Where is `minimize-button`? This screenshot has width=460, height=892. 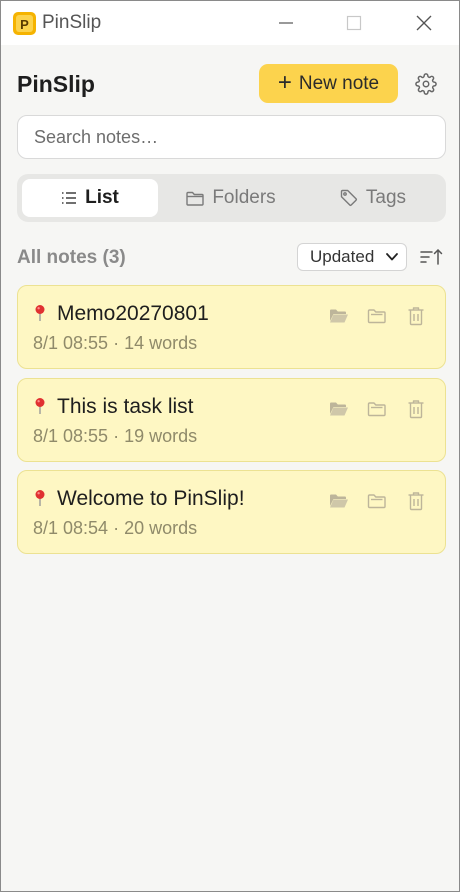 minimize-button is located at coordinates (286, 23).